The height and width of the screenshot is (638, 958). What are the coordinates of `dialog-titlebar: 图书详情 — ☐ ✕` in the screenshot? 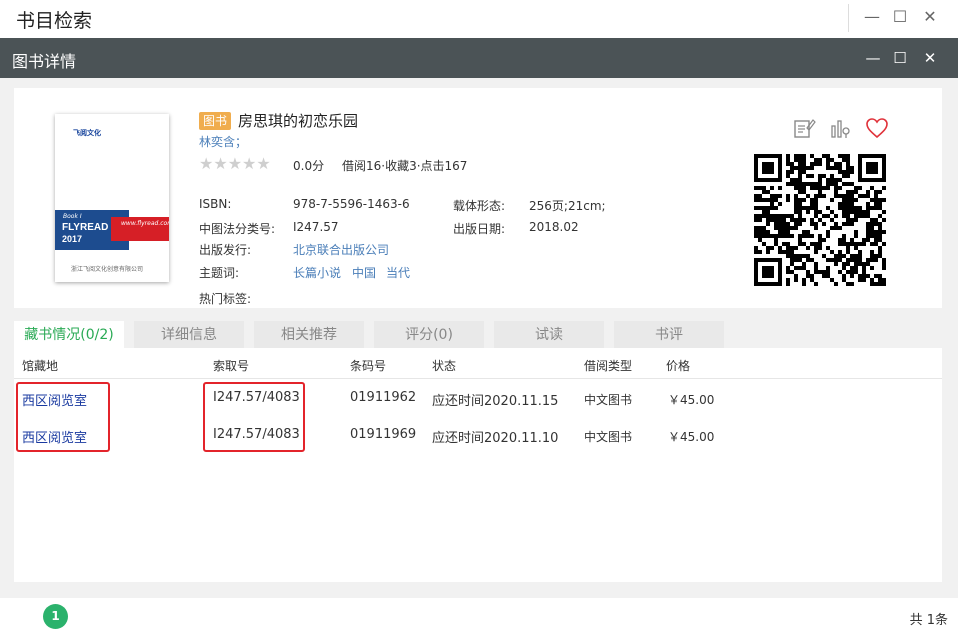 It's located at (479, 58).